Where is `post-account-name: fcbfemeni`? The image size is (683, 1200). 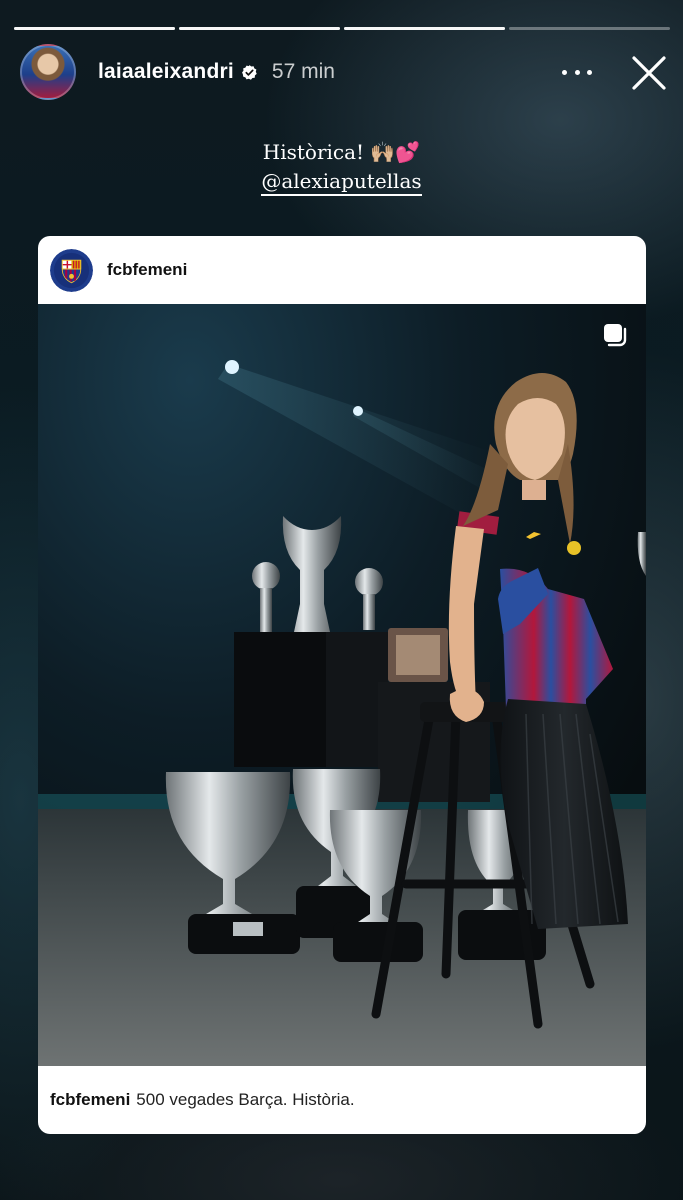
post-account-name: fcbfemeni is located at coordinates (147, 270).